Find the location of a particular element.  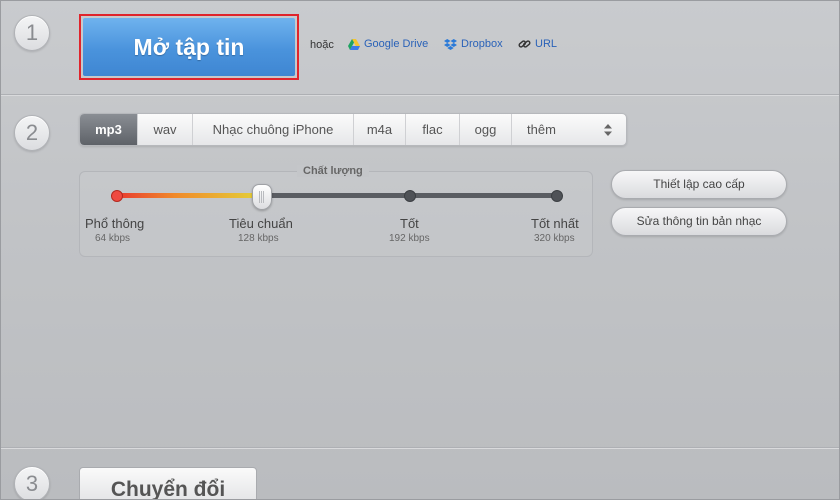

url-label: URL is located at coordinates (546, 44).